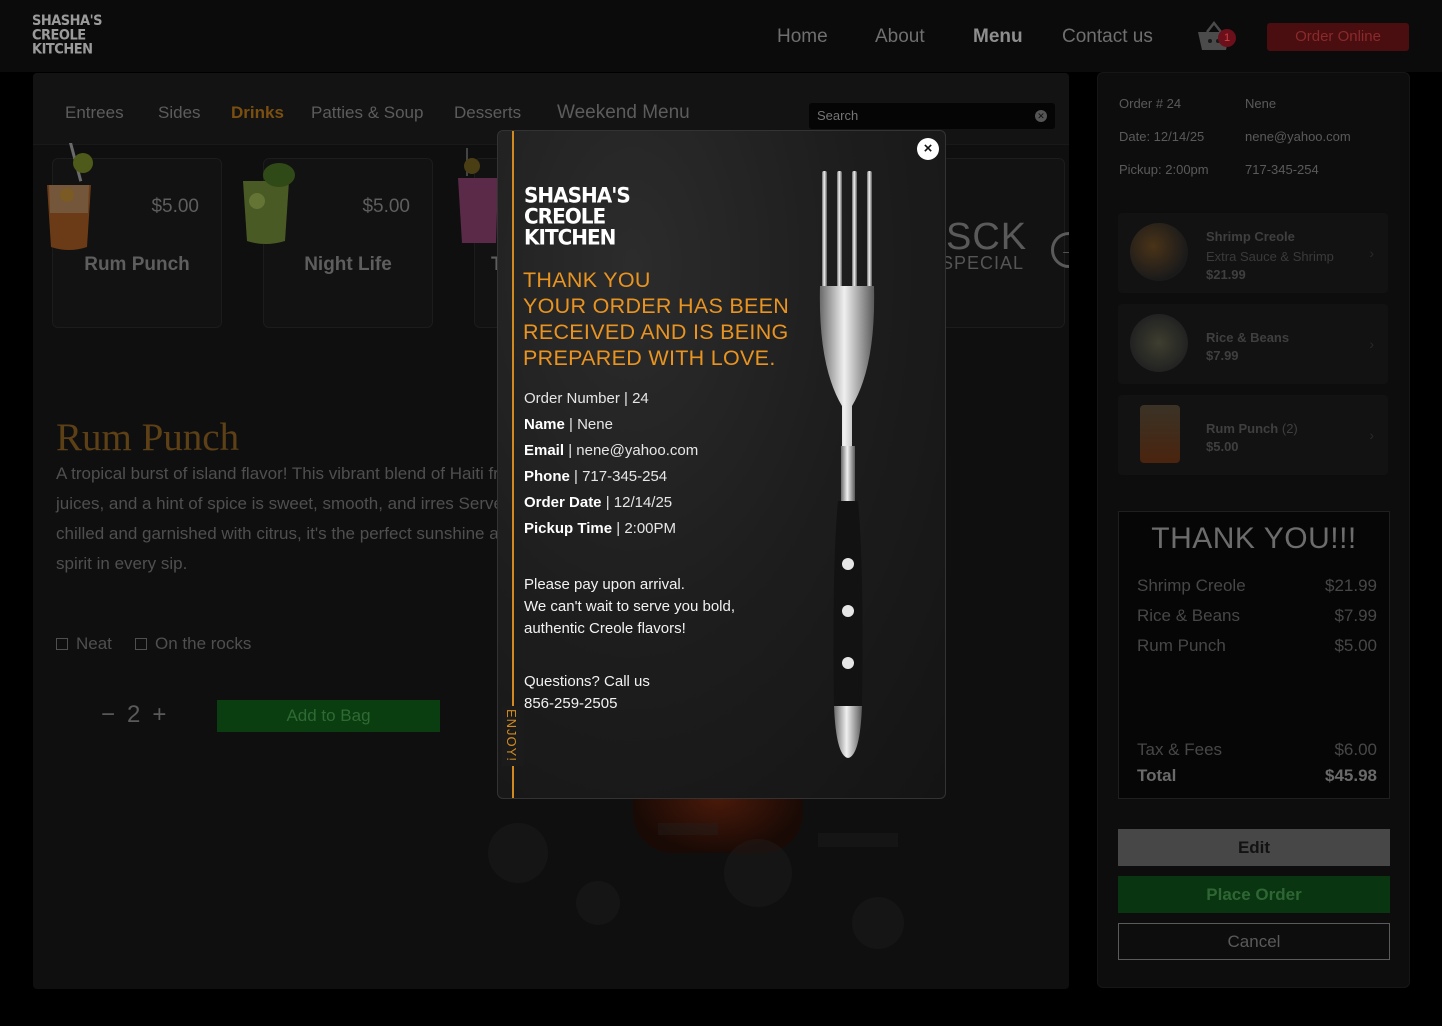 This screenshot has width=1442, height=1026. I want to click on accent-divider, so click(513, 464).